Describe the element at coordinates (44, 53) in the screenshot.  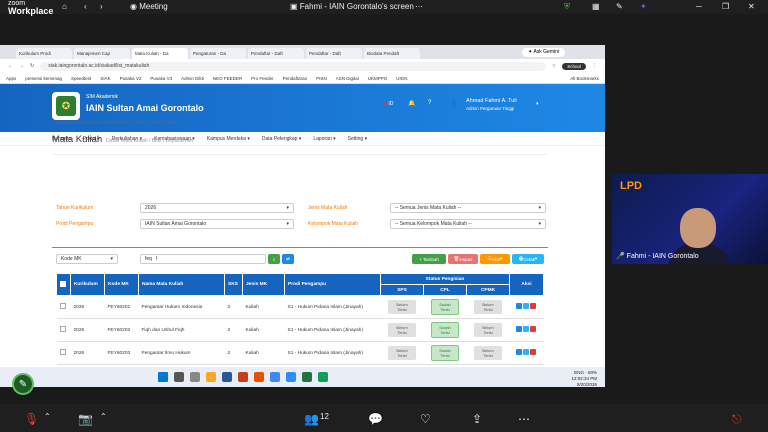
I see `browser-tab: Kurikulum Prodi` at that location.